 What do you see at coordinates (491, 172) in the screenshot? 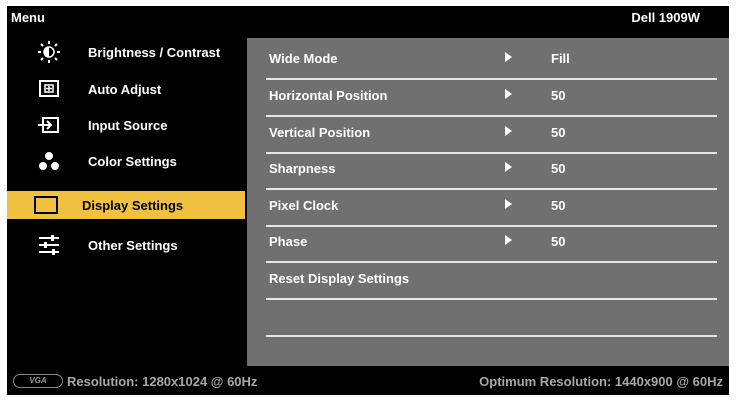
I see `setting-row-sharpness: Sharpness 50` at bounding box center [491, 172].